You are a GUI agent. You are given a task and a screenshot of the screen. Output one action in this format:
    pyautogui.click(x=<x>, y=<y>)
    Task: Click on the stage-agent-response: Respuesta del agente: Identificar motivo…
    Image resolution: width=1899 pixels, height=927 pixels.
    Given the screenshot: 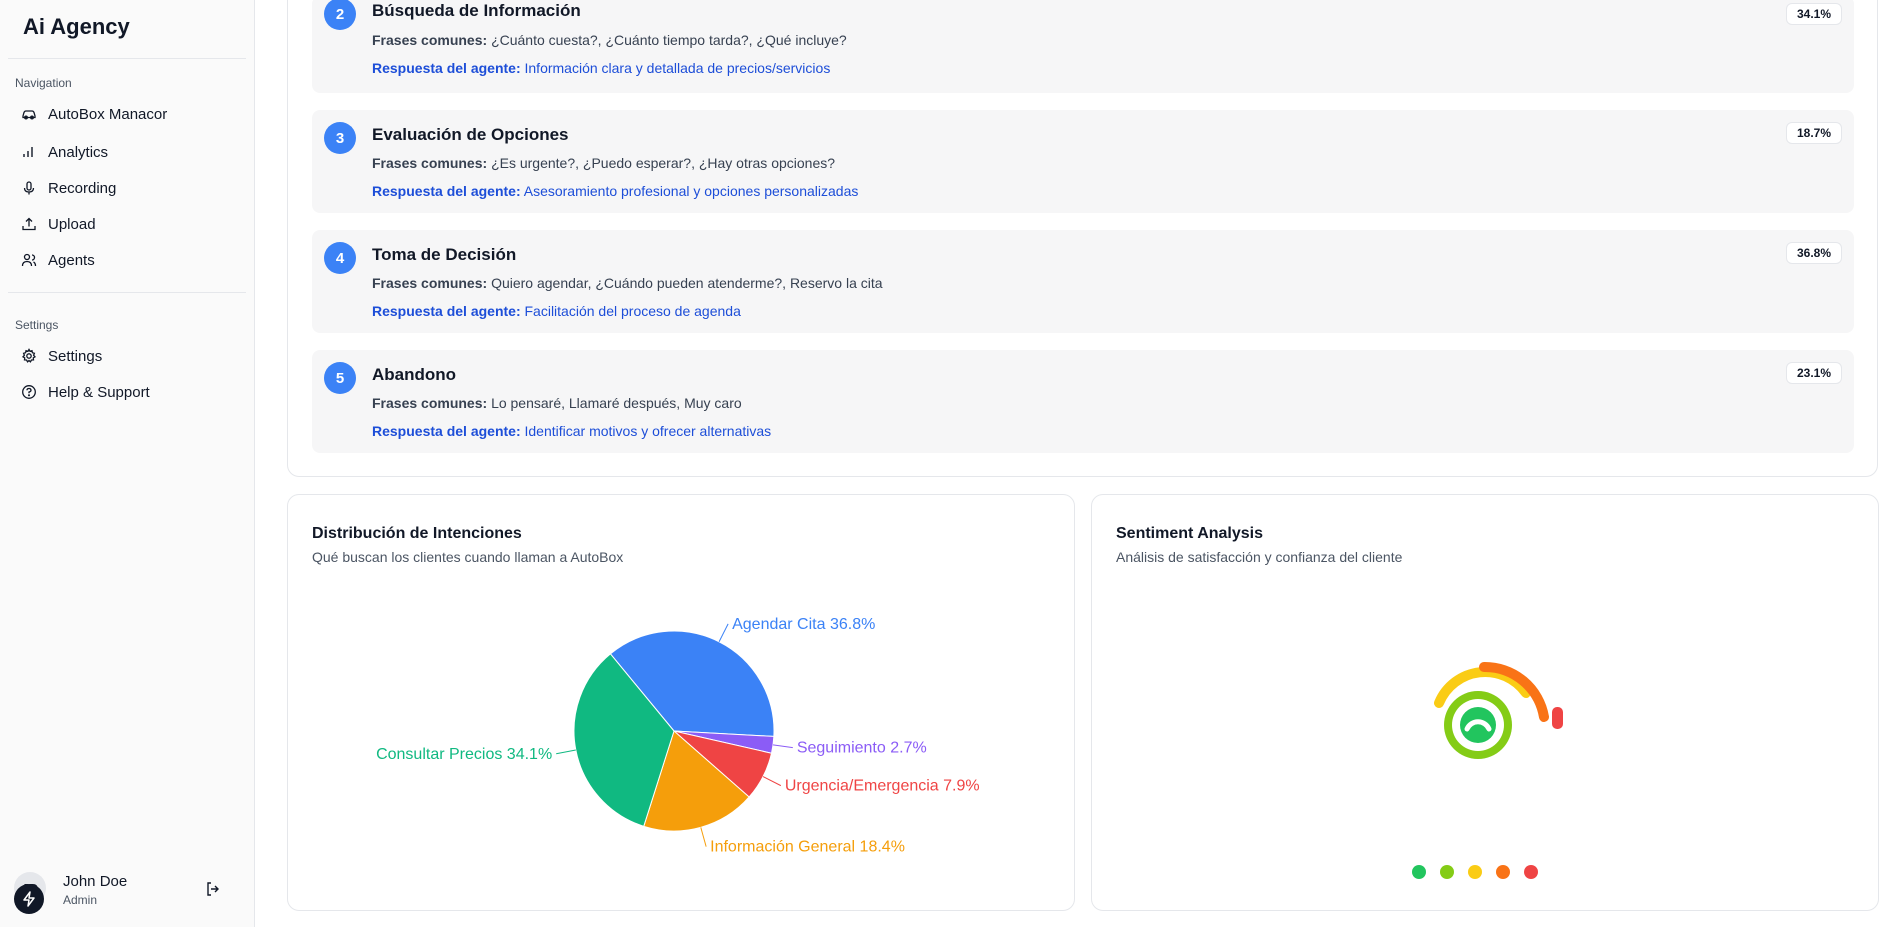 What is the action you would take?
    pyautogui.click(x=572, y=431)
    